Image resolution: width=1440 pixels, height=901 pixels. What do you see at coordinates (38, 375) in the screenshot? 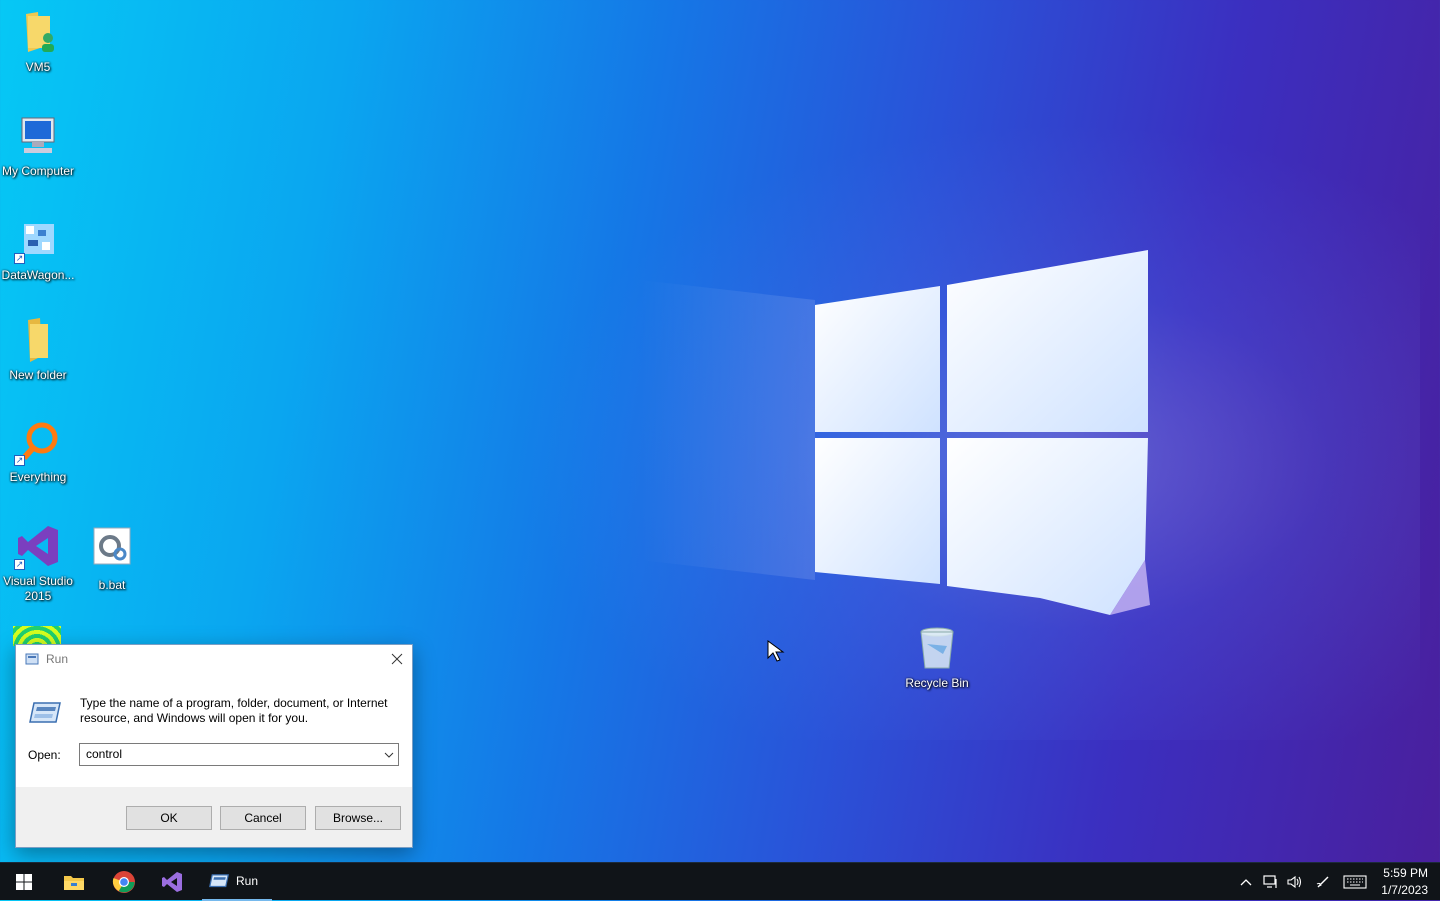
I see `desktop-icon-label: New folder` at bounding box center [38, 375].